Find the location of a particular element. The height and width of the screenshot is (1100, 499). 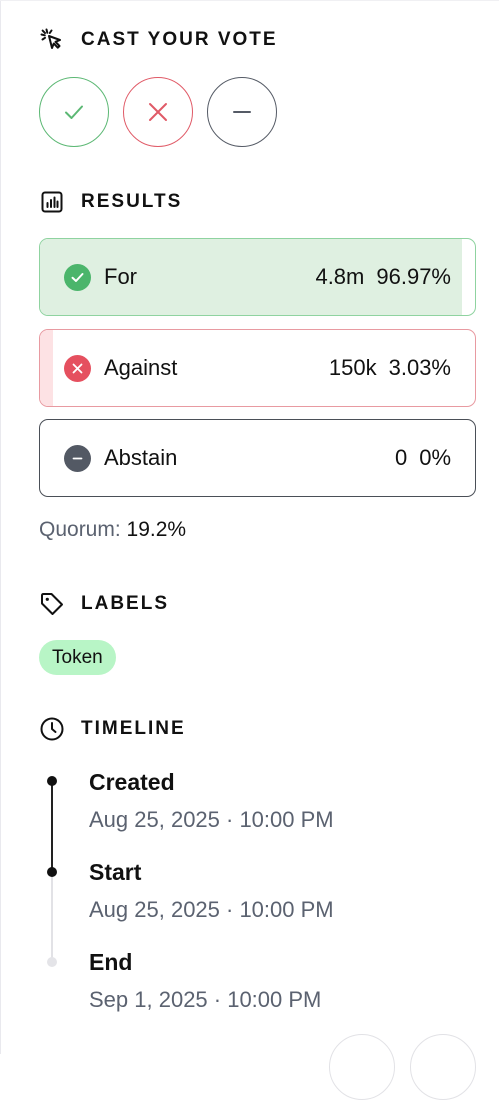

quorum: Quorum: 19.2% is located at coordinates (112, 530).